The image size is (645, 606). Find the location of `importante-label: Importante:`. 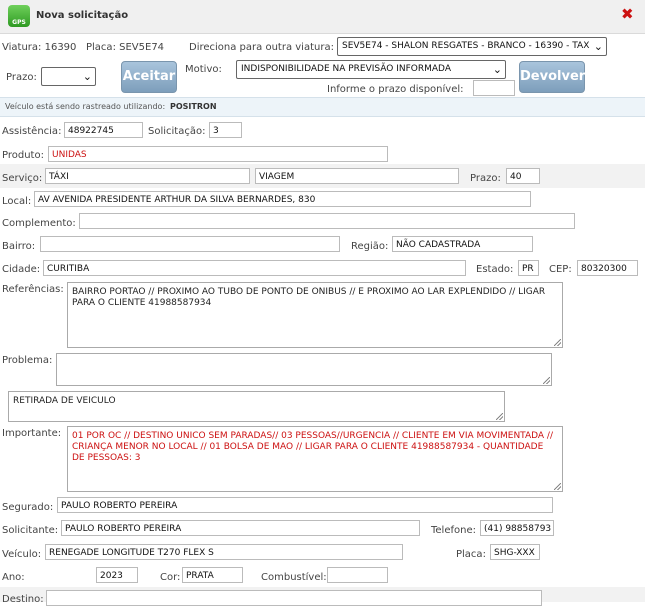

importante-label: Importante: is located at coordinates (32, 433).